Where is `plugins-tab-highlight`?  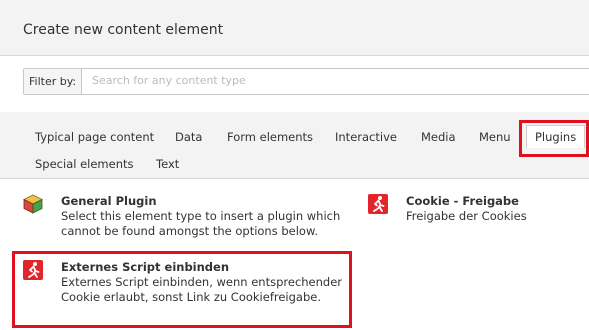
plugins-tab-highlight is located at coordinates (554, 138).